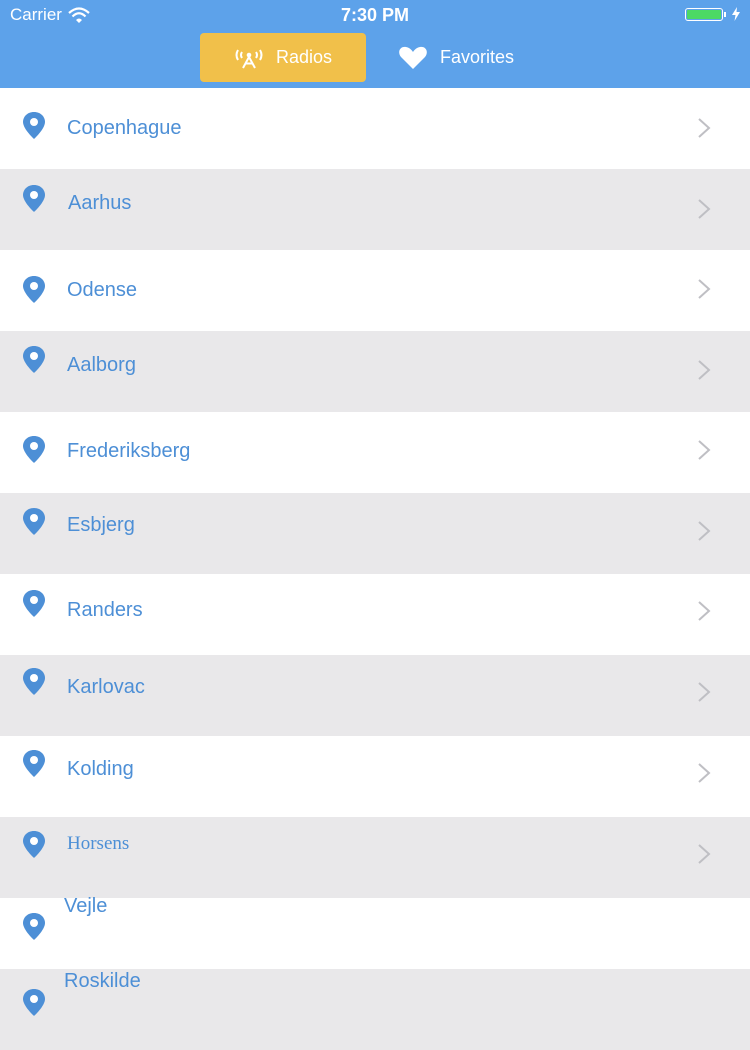 The height and width of the screenshot is (1050, 750). What do you see at coordinates (86, 906) in the screenshot?
I see `city-name: Vejle` at bounding box center [86, 906].